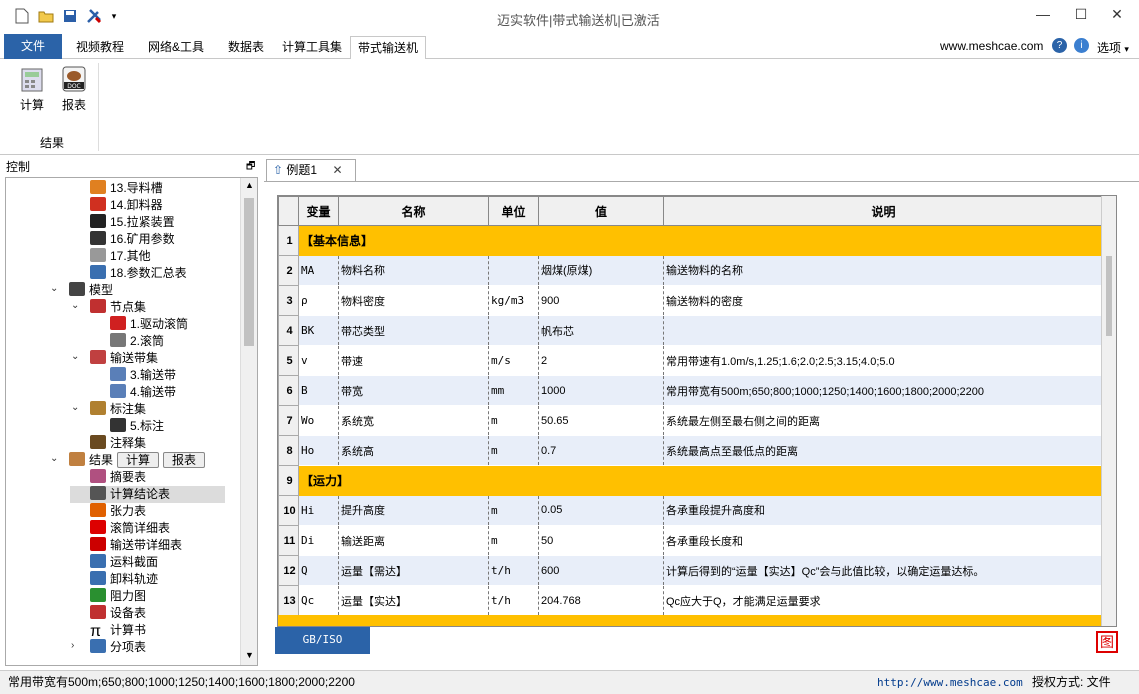 Image resolution: width=1139 pixels, height=694 pixels. What do you see at coordinates (691, 240) in the screenshot?
I see `table-row: 1 【基本信息】` at bounding box center [691, 240].